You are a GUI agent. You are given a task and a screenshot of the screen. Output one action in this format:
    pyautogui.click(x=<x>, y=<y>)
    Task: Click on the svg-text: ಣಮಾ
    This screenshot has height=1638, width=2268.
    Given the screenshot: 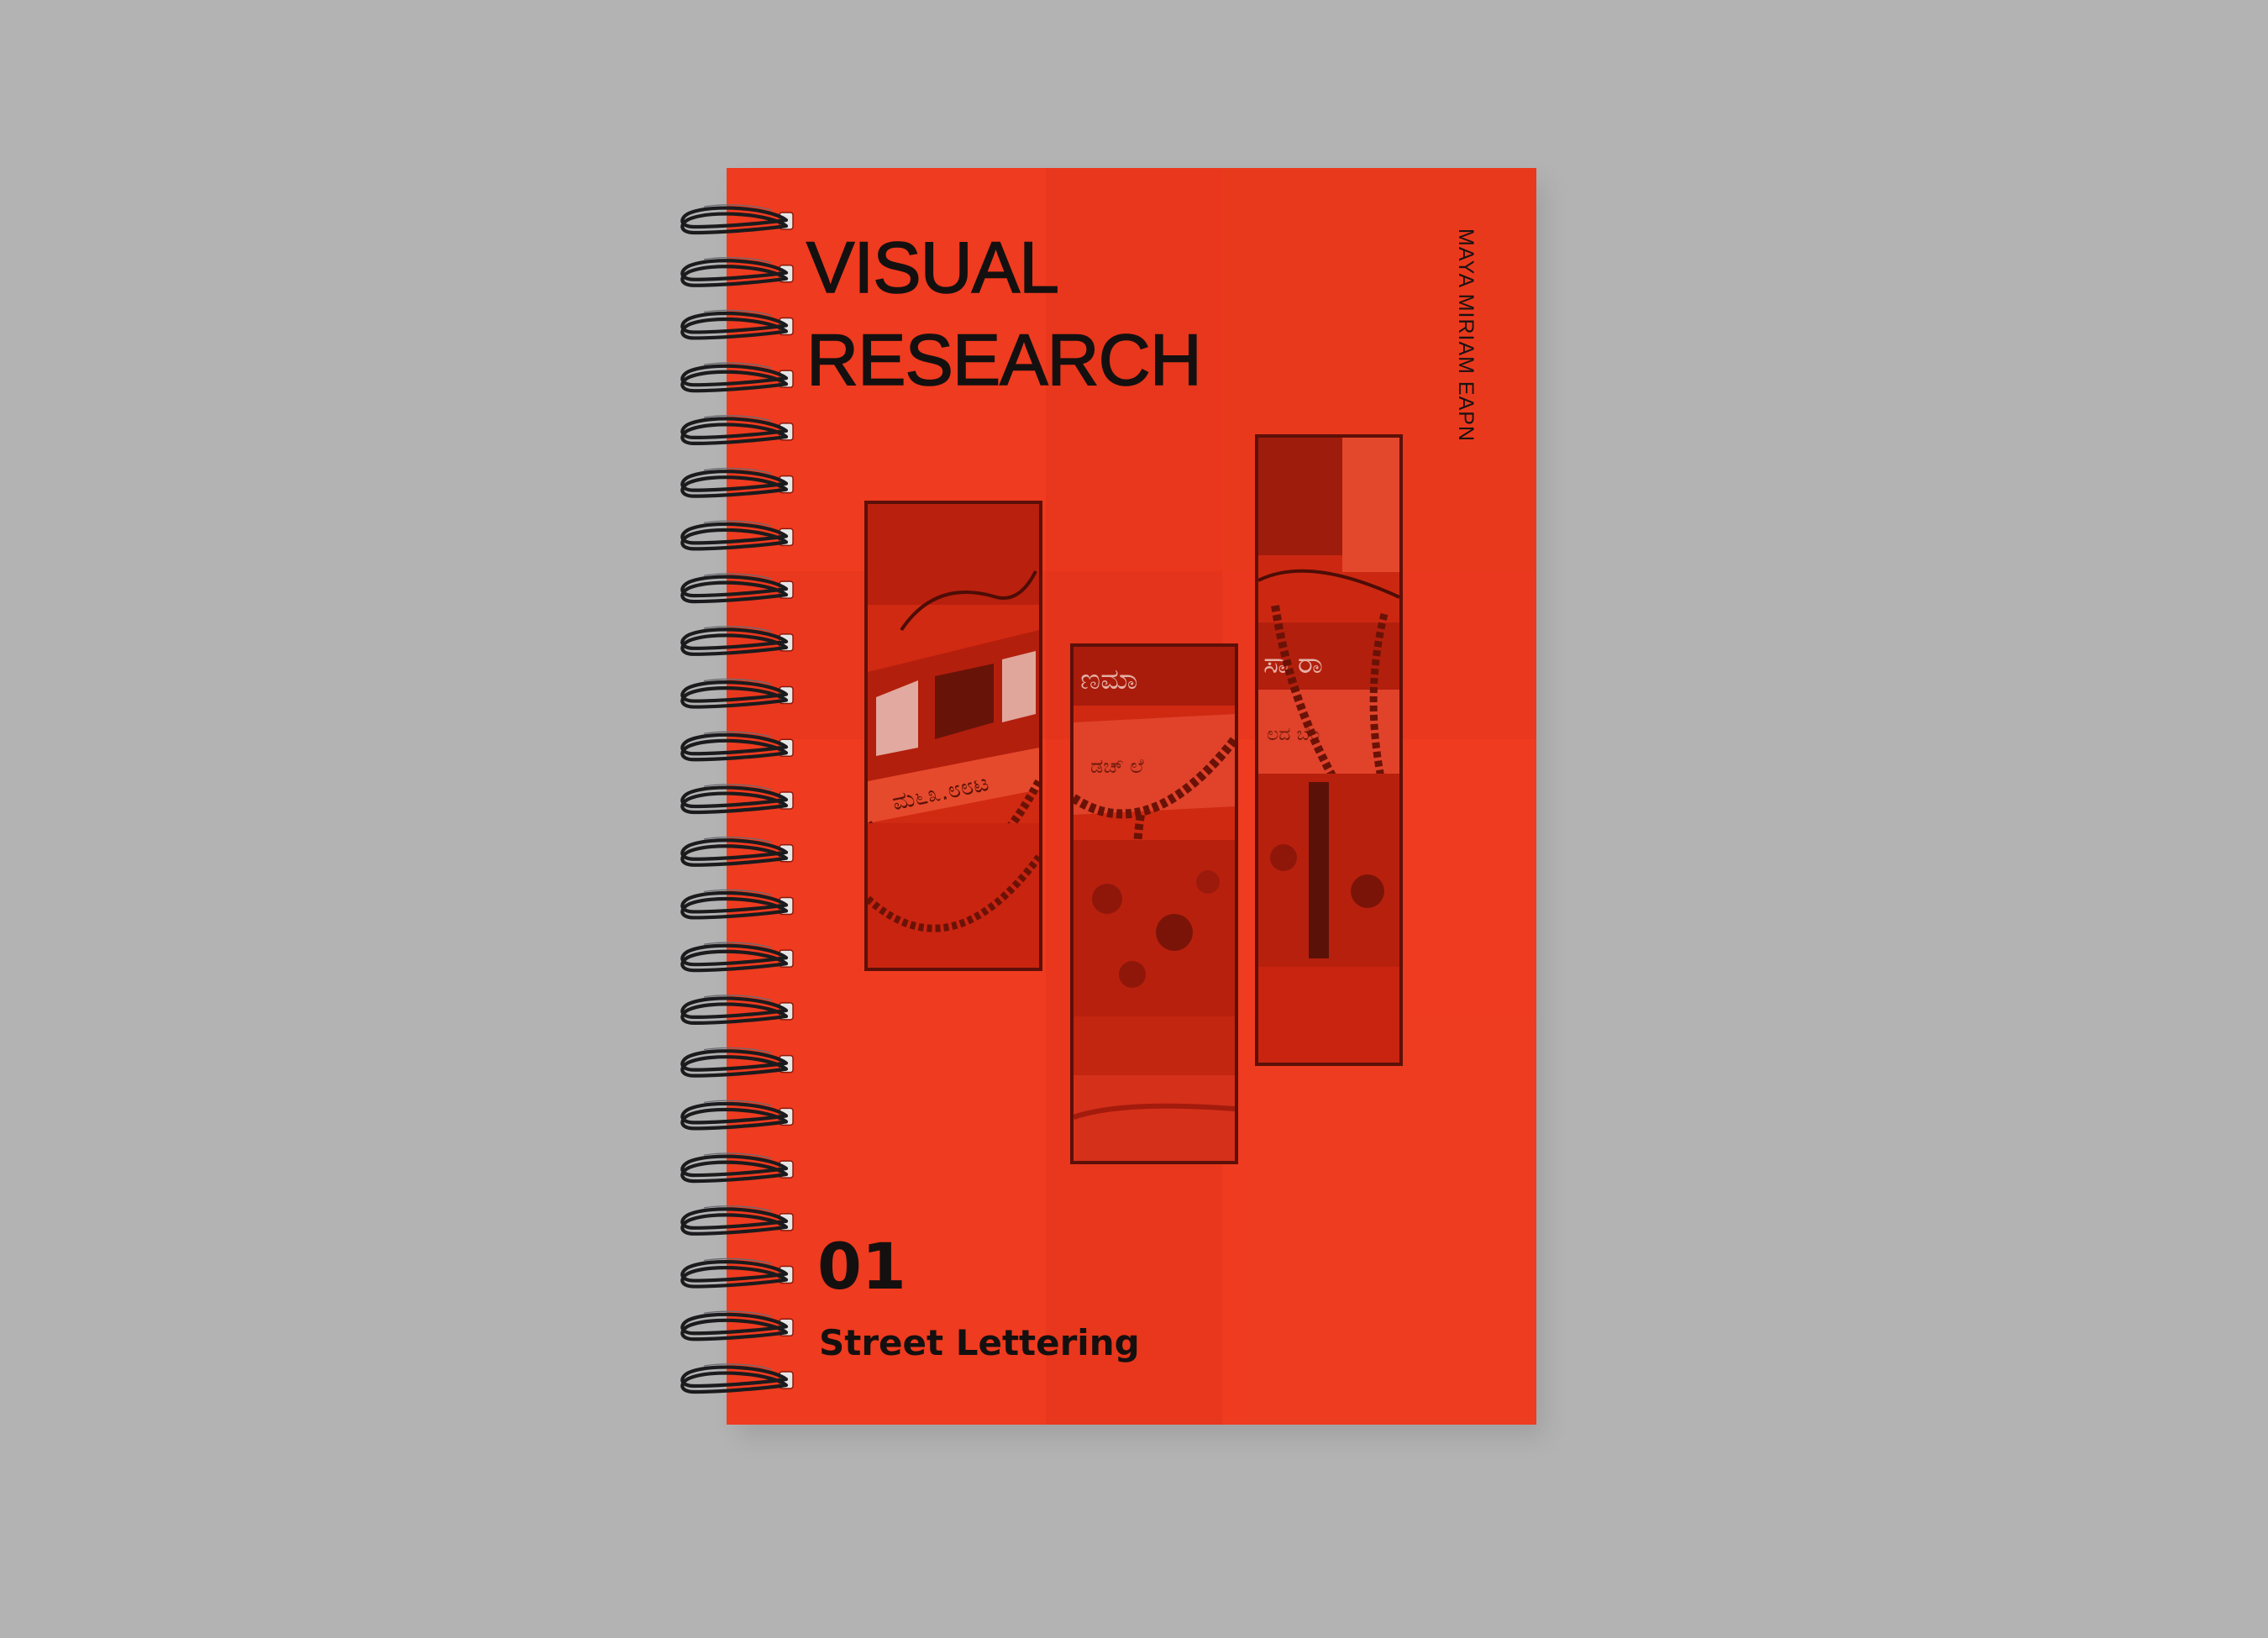 What is the action you would take?
    pyautogui.click(x=1108, y=679)
    